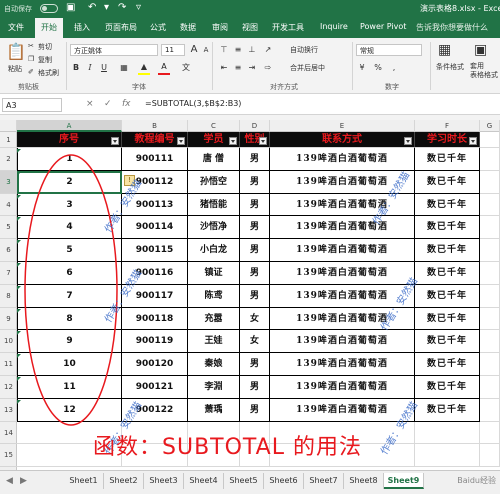  I want to click on autosave-toggle, so click(49, 8).